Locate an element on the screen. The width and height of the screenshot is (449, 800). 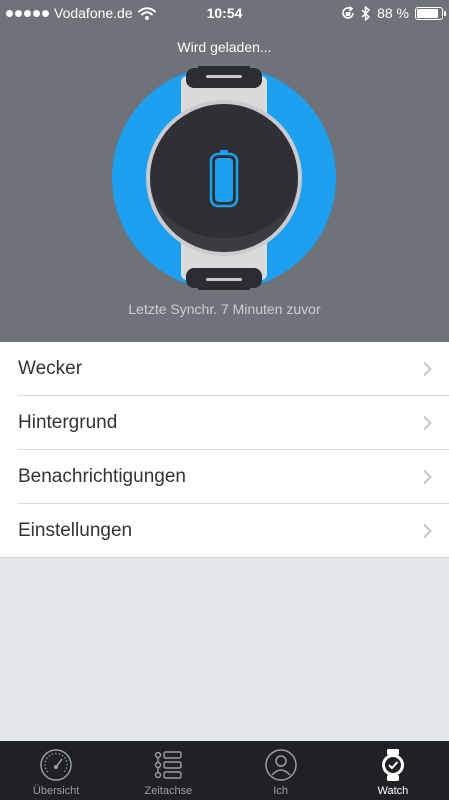
tab-label: Watch is located at coordinates (393, 791).